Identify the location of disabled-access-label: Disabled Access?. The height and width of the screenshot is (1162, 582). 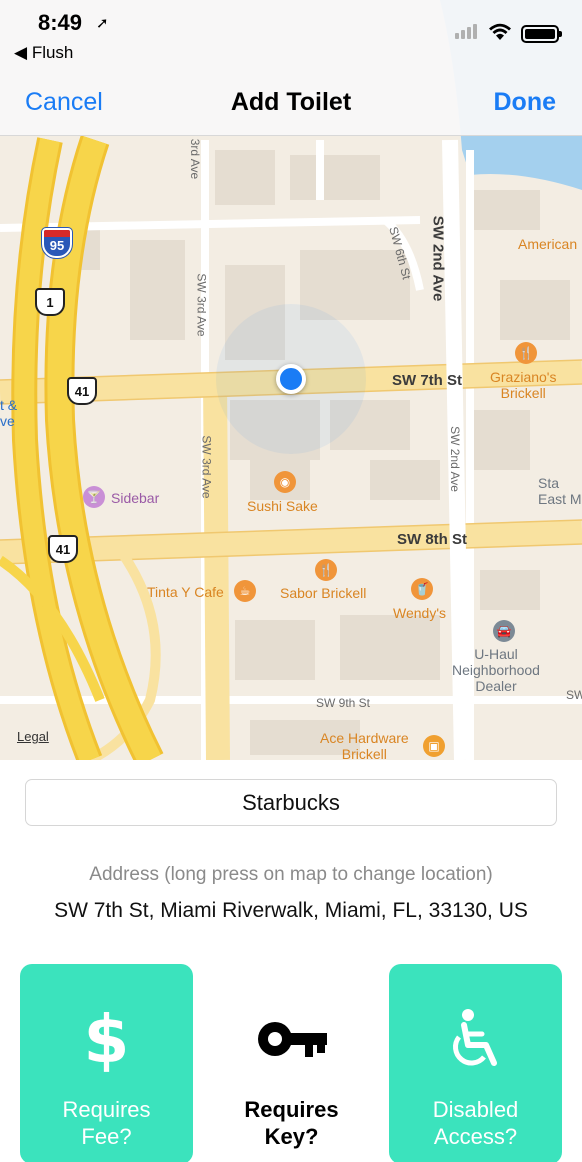
(475, 1123).